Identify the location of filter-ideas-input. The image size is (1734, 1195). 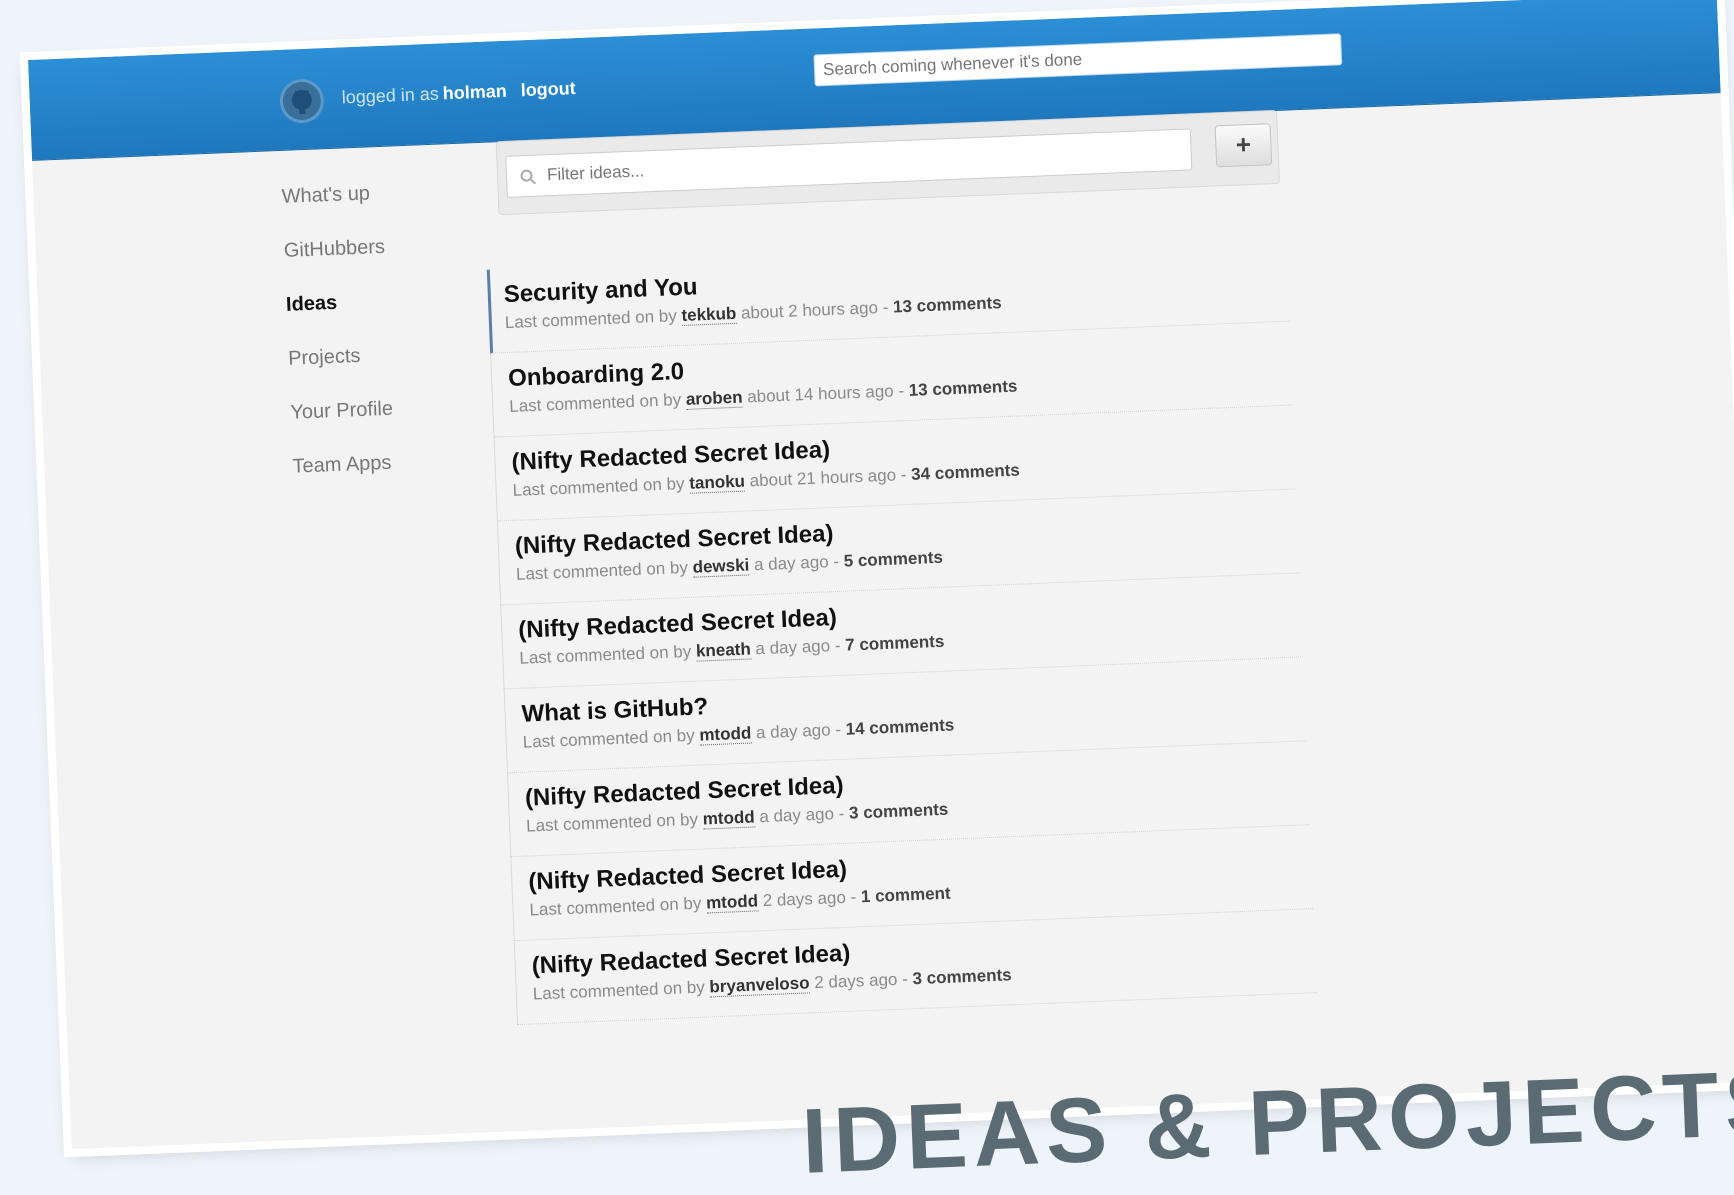
(849, 163).